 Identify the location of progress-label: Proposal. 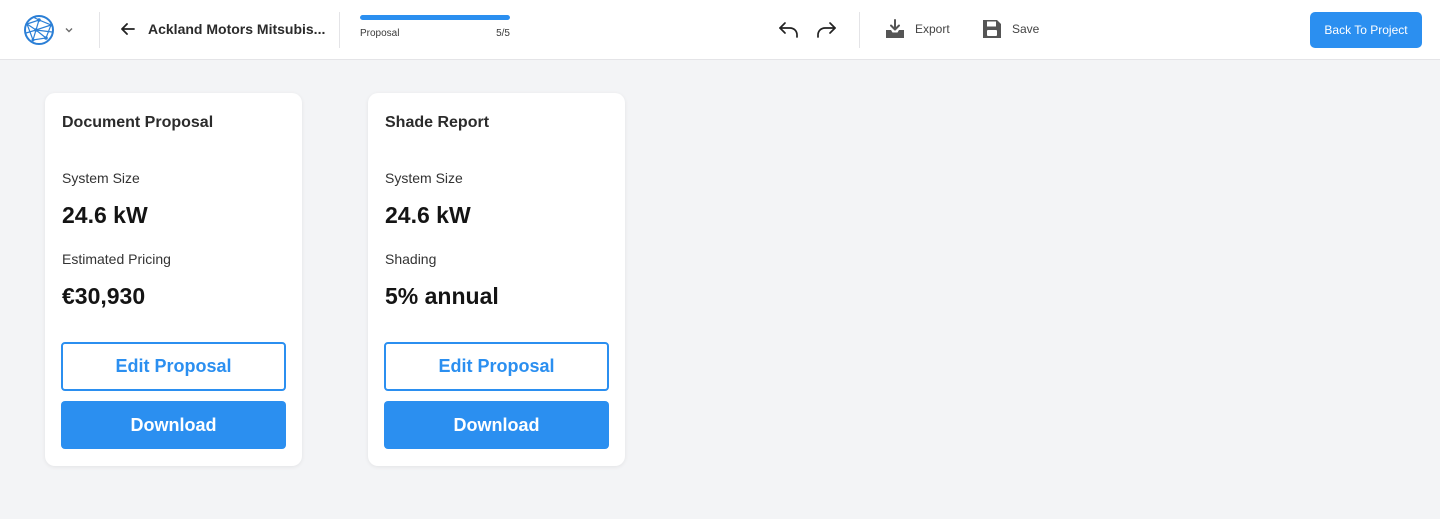
(380, 33).